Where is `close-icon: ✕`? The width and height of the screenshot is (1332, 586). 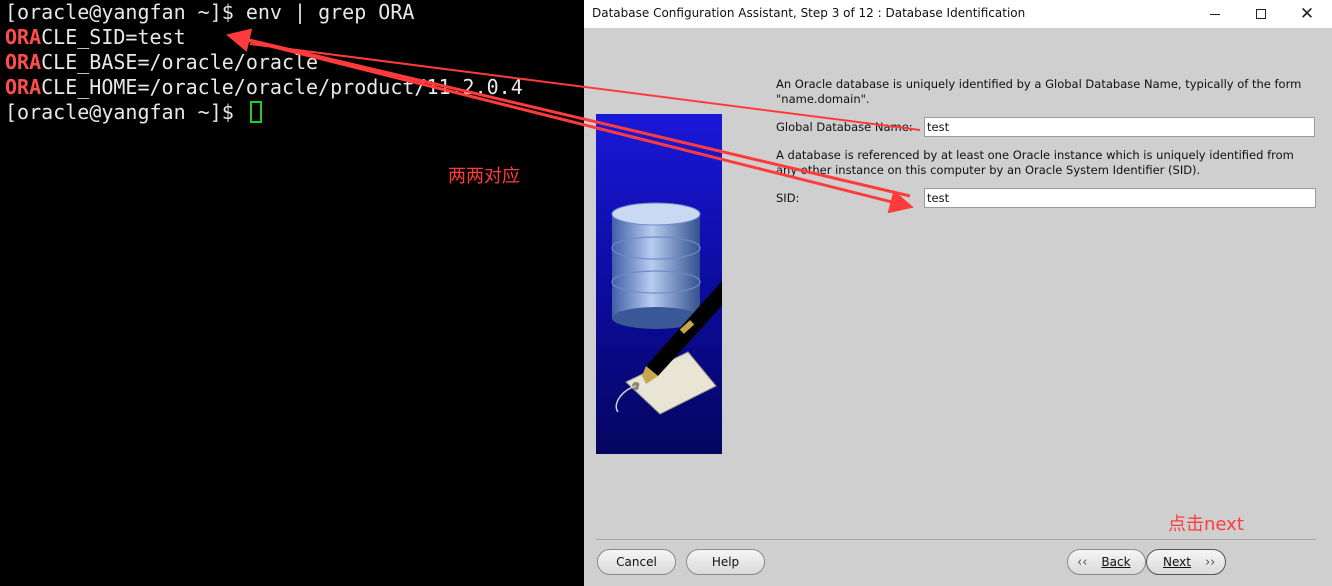
close-icon: ✕ is located at coordinates (1307, 13).